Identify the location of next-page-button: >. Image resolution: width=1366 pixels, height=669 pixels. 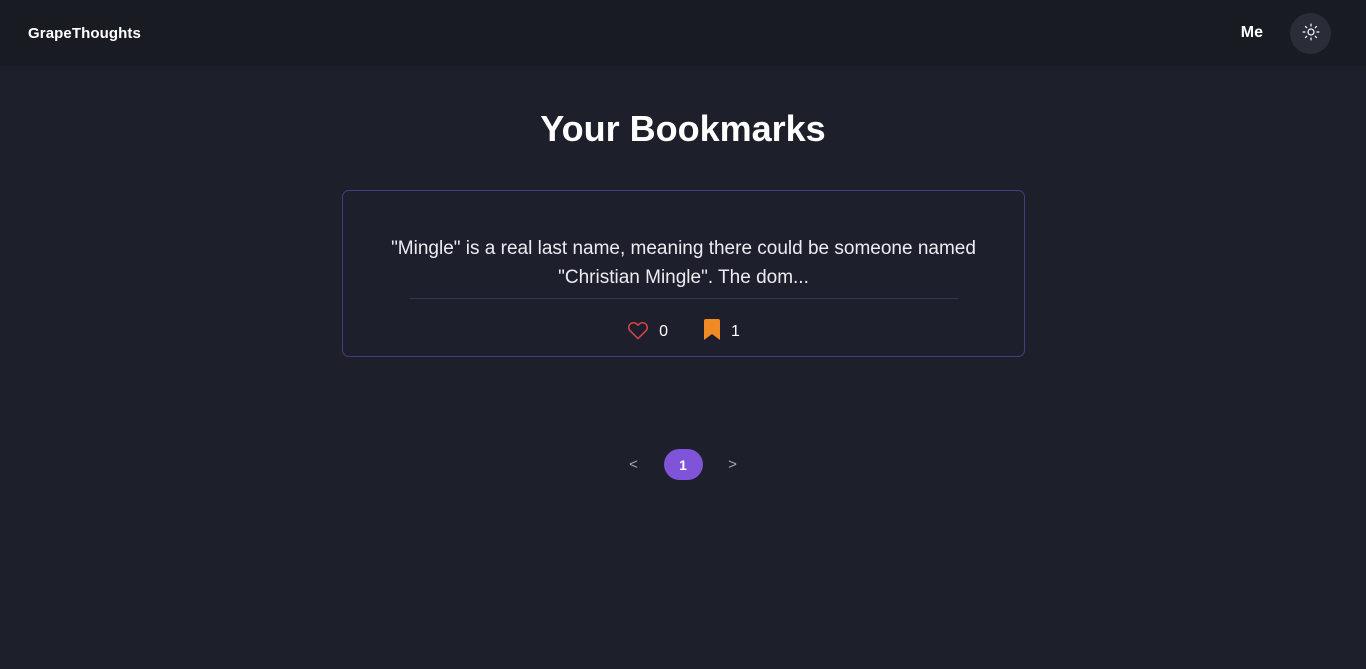
(733, 464).